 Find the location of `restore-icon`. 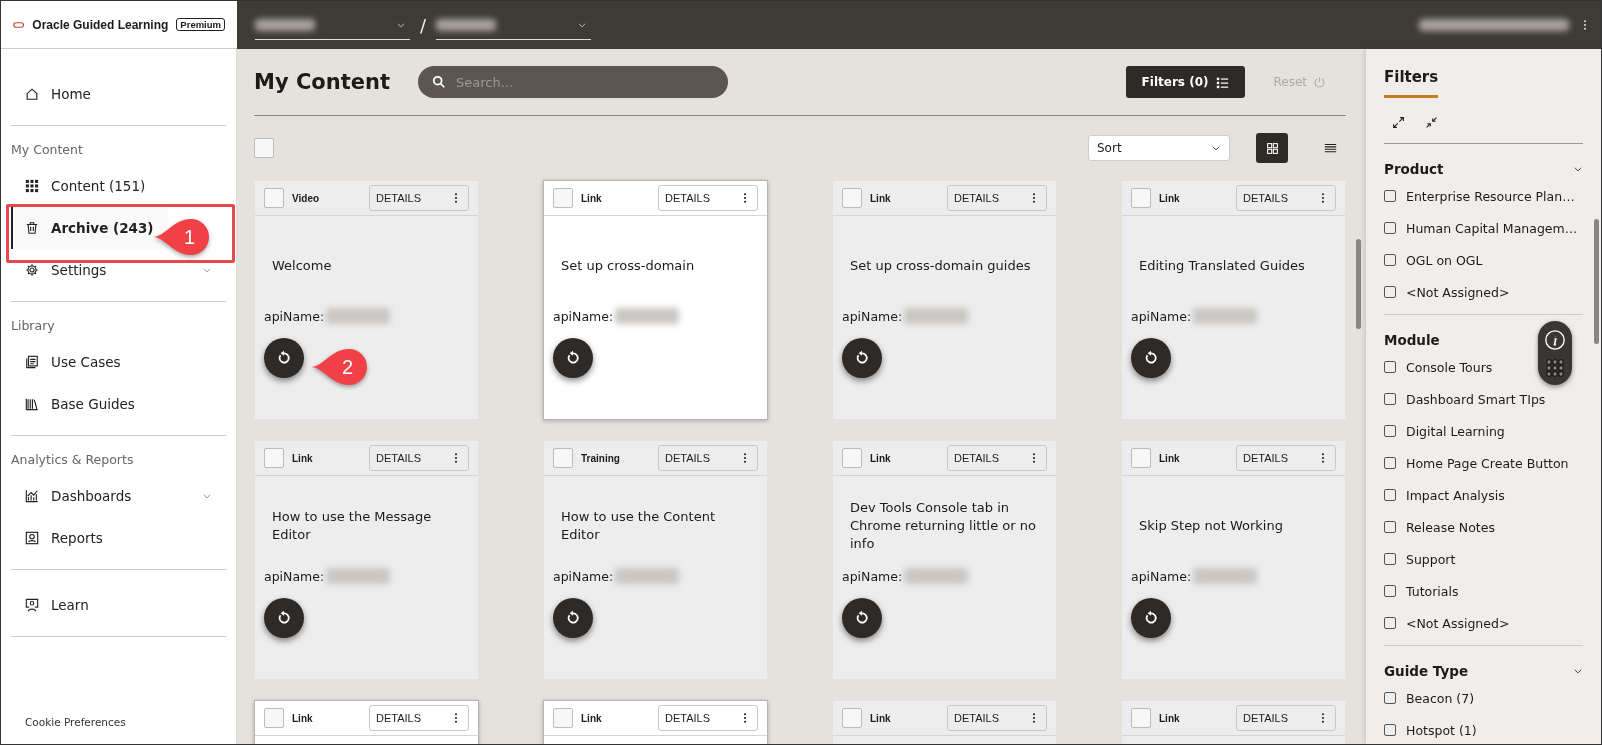

restore-icon is located at coordinates (1151, 358).